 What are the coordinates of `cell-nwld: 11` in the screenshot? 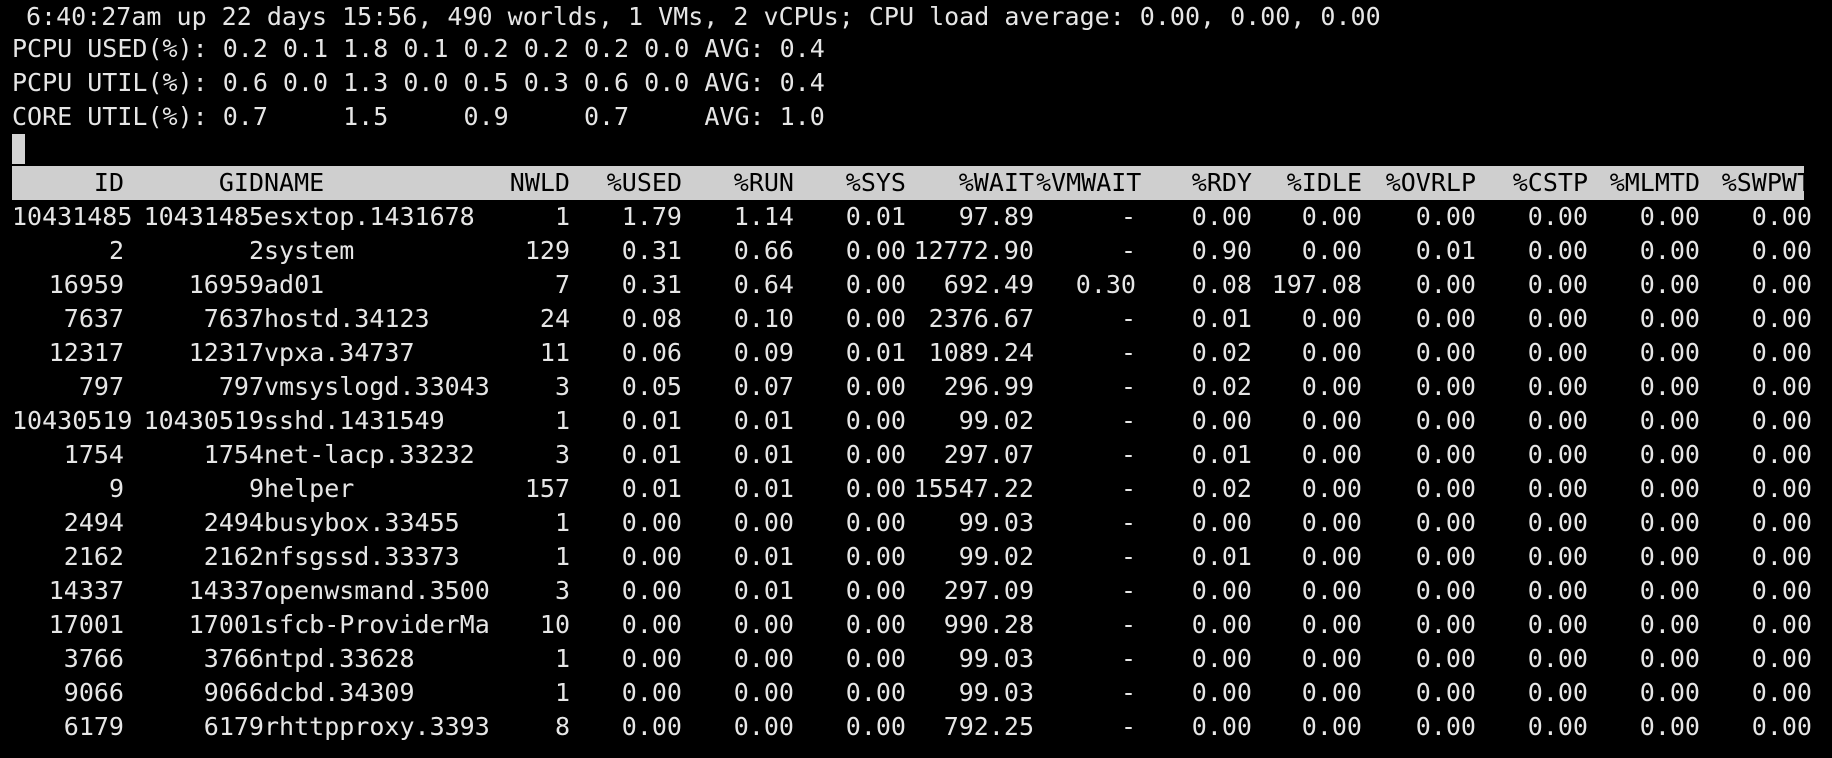 It's located at (554, 352).